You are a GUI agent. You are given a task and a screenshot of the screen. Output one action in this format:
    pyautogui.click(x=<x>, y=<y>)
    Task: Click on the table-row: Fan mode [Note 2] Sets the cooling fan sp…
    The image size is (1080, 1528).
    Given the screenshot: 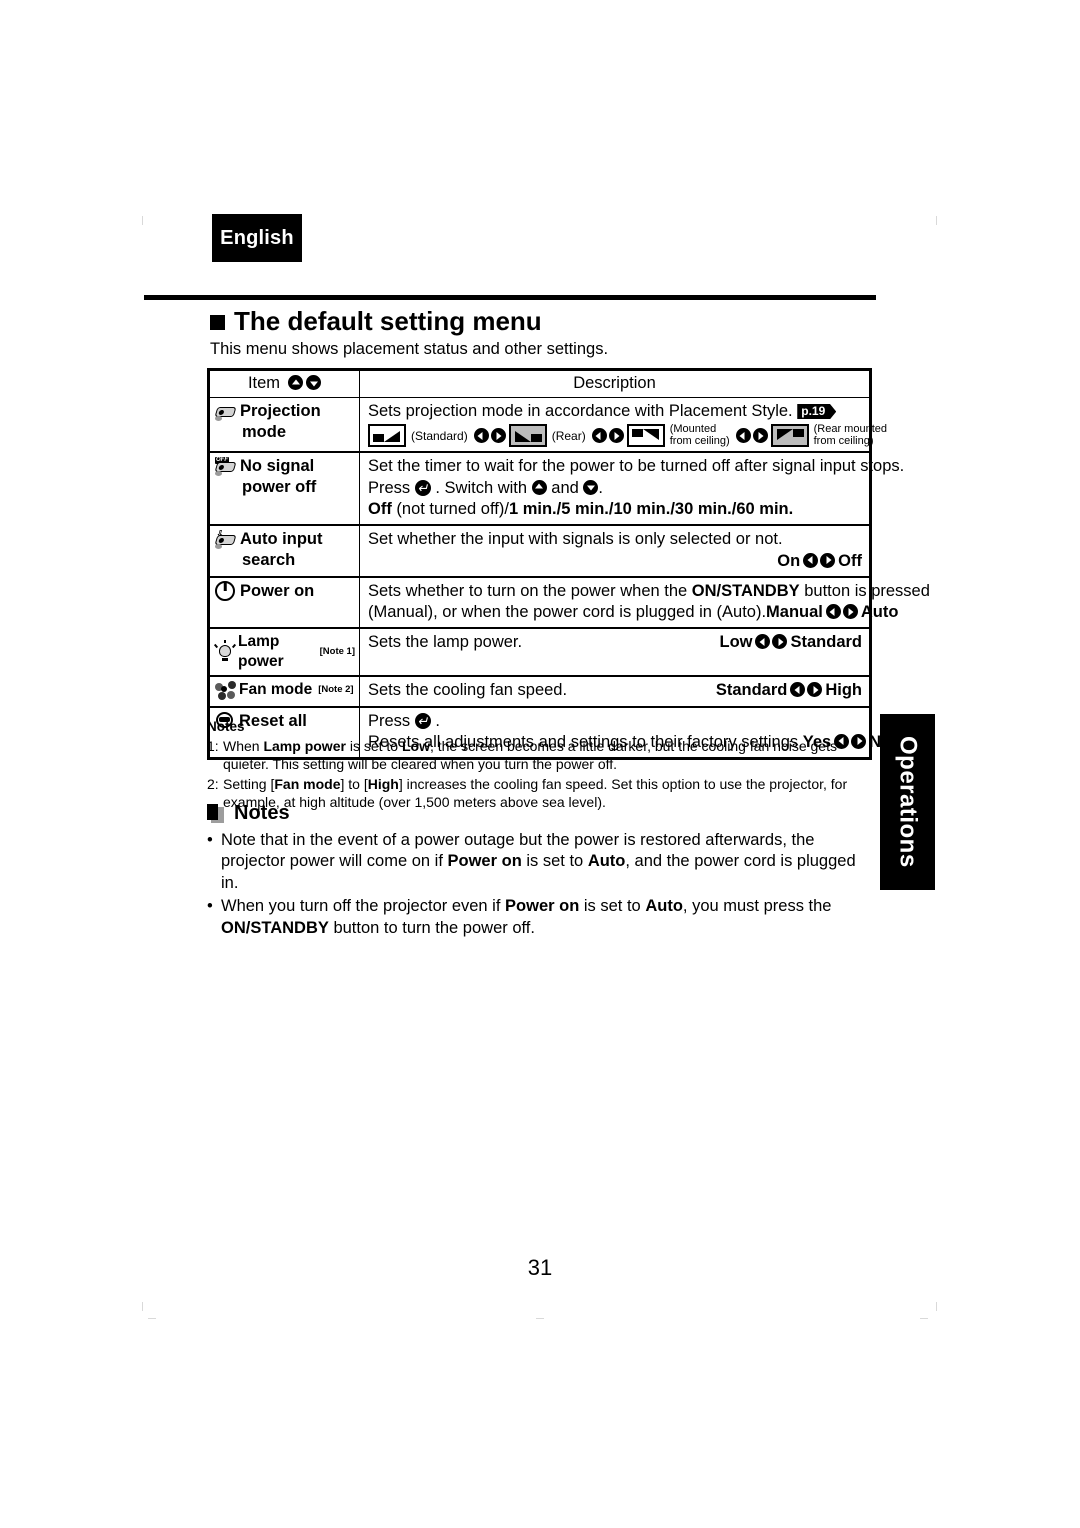 What is the action you would take?
    pyautogui.click(x=539, y=691)
    